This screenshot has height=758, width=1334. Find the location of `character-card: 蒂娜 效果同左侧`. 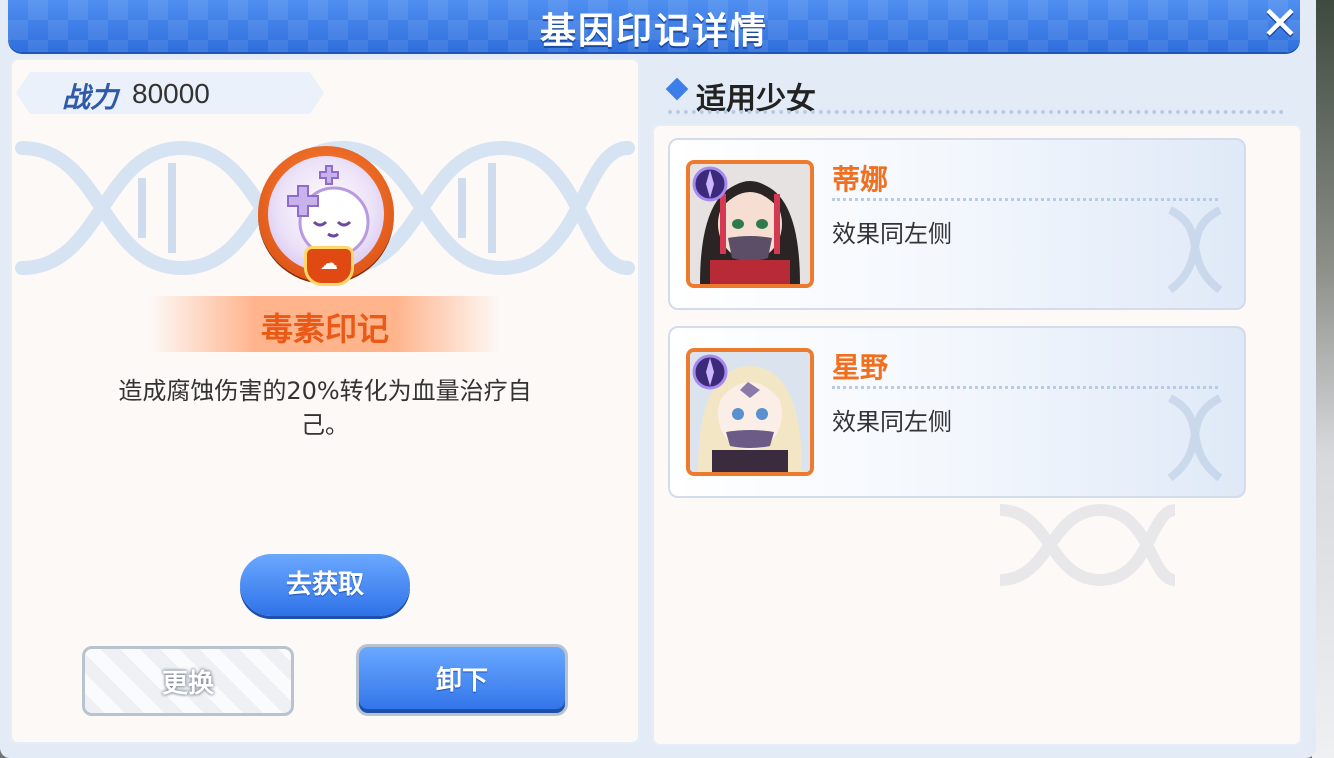

character-card: 蒂娜 效果同左侧 is located at coordinates (957, 224).